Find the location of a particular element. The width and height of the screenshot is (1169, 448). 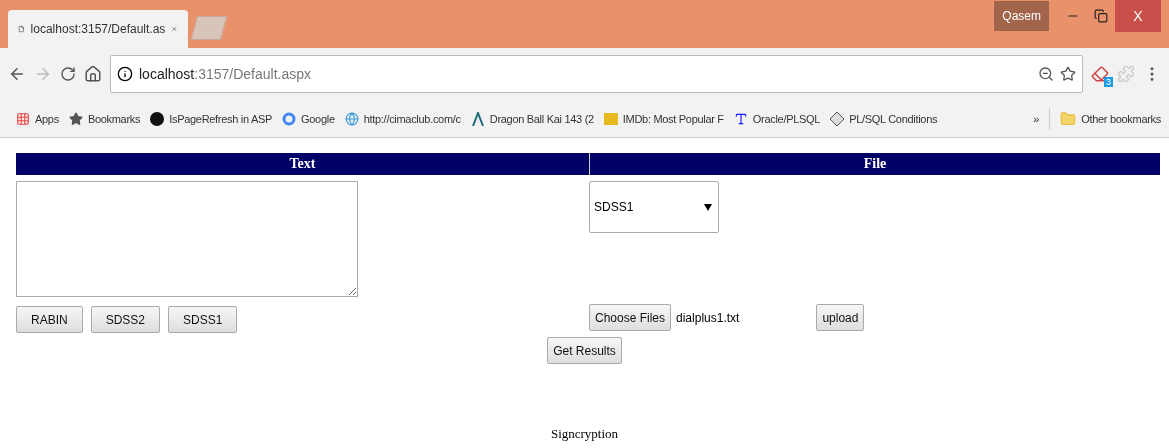

address-bar: localhost:3157/Default.aspx is located at coordinates (596, 74).